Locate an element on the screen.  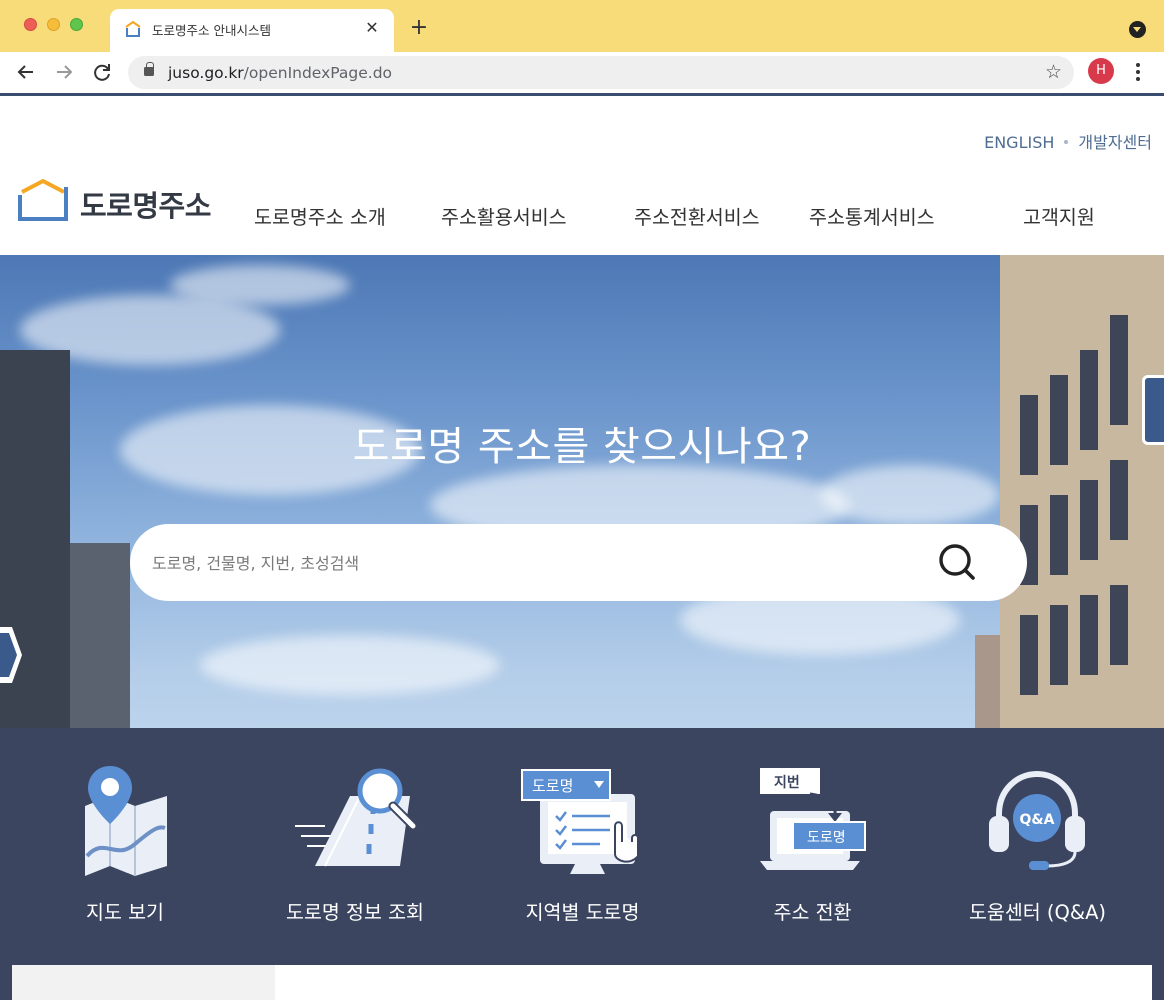
convert-to-text: 도로명 is located at coordinates (826, 838).